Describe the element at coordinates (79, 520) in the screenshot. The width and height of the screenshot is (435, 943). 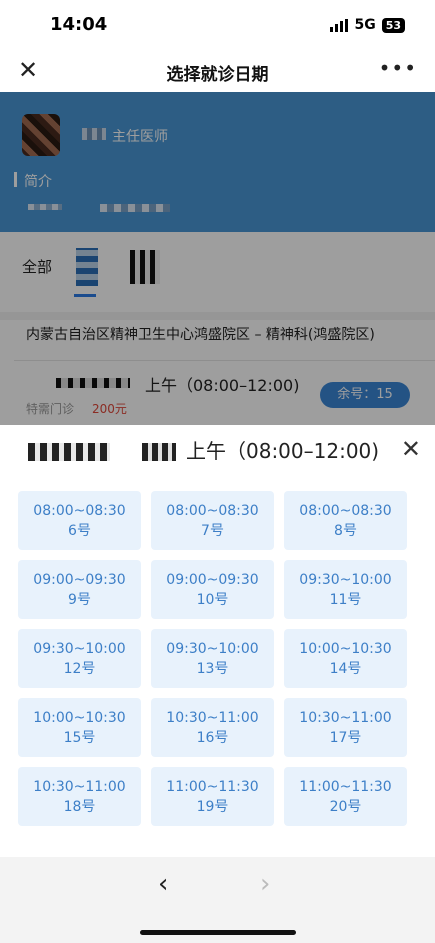
I see `time-slot: 08:00~08:30 6号` at that location.